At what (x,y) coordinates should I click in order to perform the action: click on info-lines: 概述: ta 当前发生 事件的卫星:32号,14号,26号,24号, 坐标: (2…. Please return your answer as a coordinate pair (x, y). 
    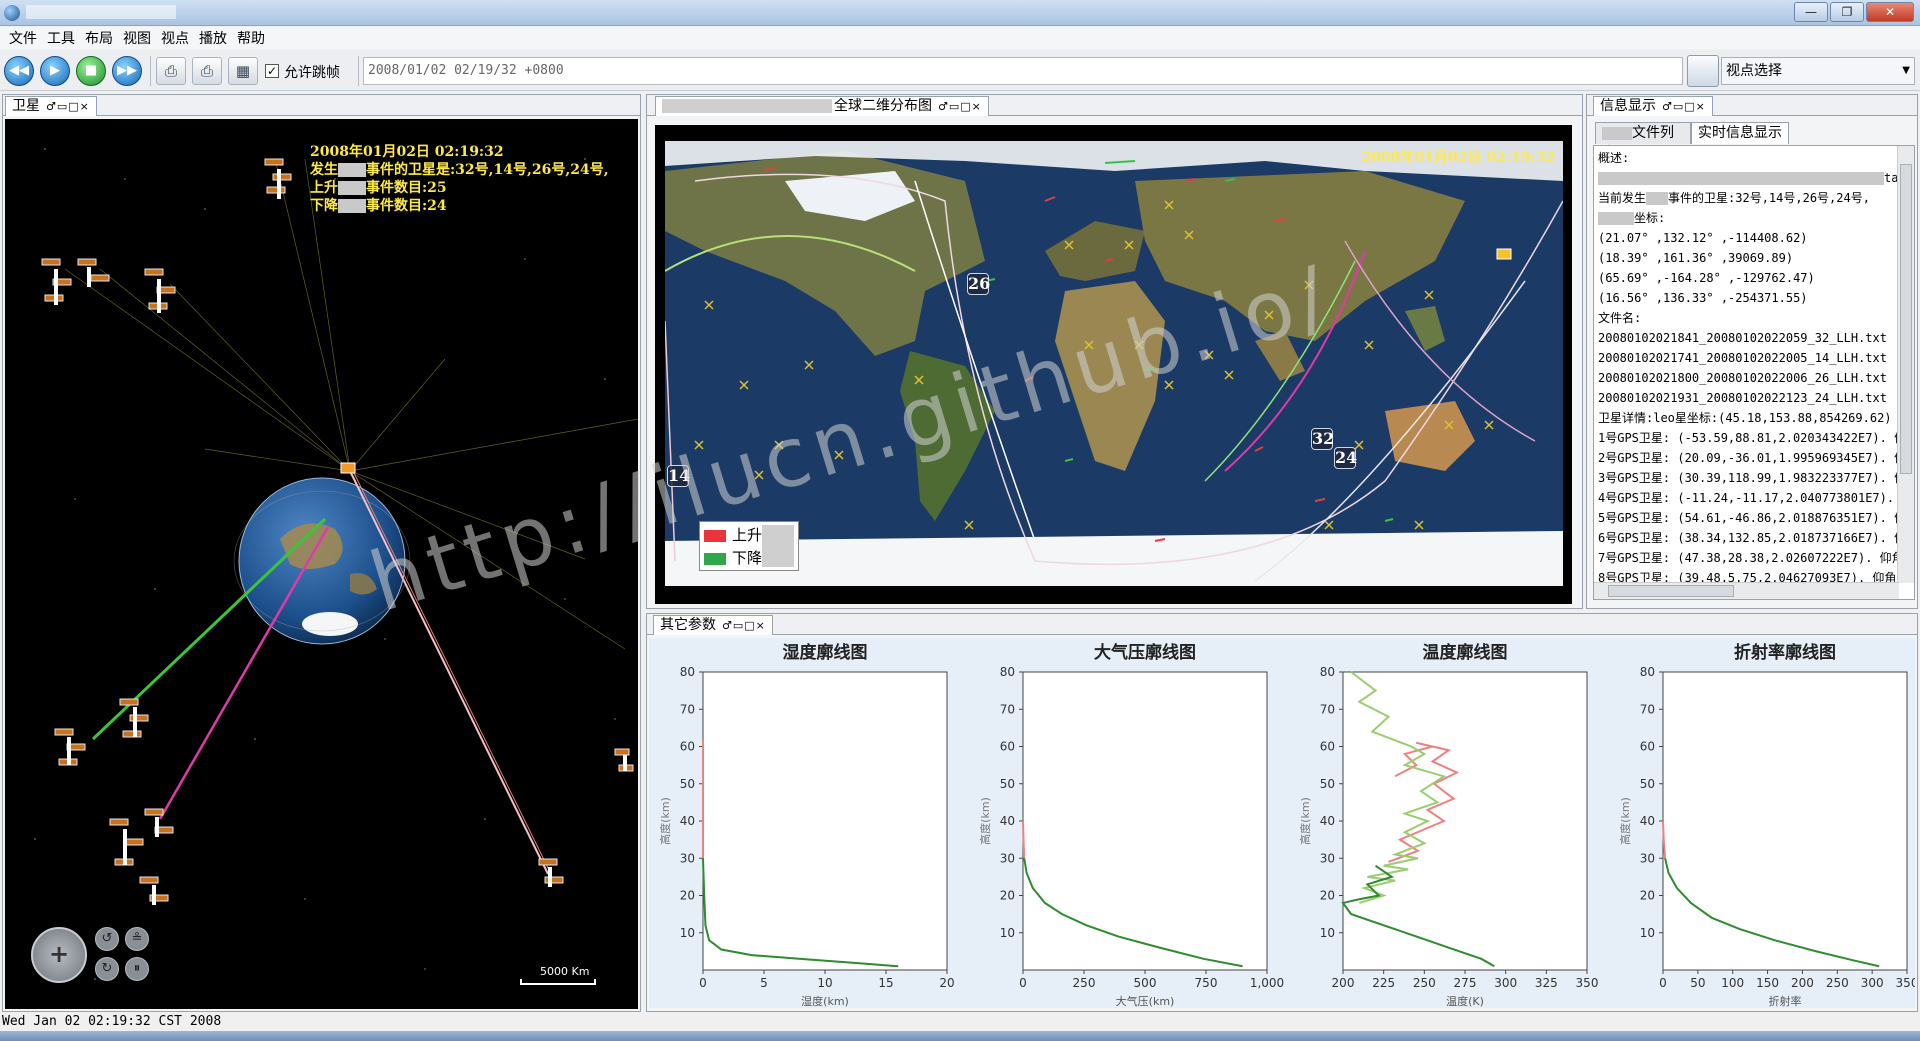
    Looking at the image, I should click on (1756, 368).